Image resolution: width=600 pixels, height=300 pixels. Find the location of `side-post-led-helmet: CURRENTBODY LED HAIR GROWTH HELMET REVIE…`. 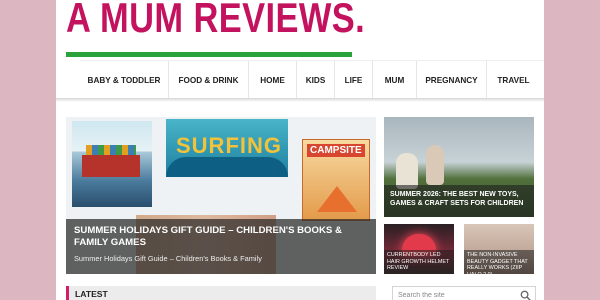

side-post-led-helmet: CURRENTBODY LED HAIR GROWTH HELMET REVIE… is located at coordinates (419, 249).